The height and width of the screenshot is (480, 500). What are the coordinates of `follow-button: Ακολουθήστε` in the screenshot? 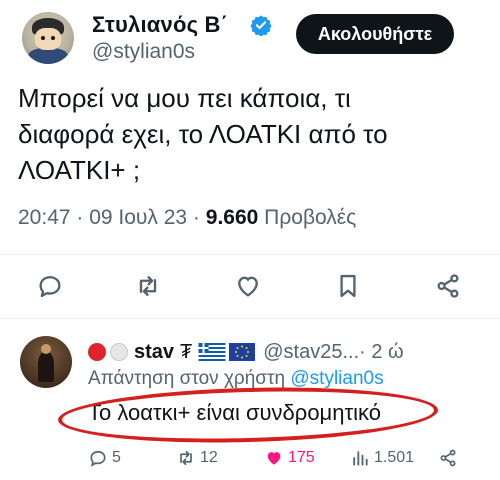 It's located at (375, 34).